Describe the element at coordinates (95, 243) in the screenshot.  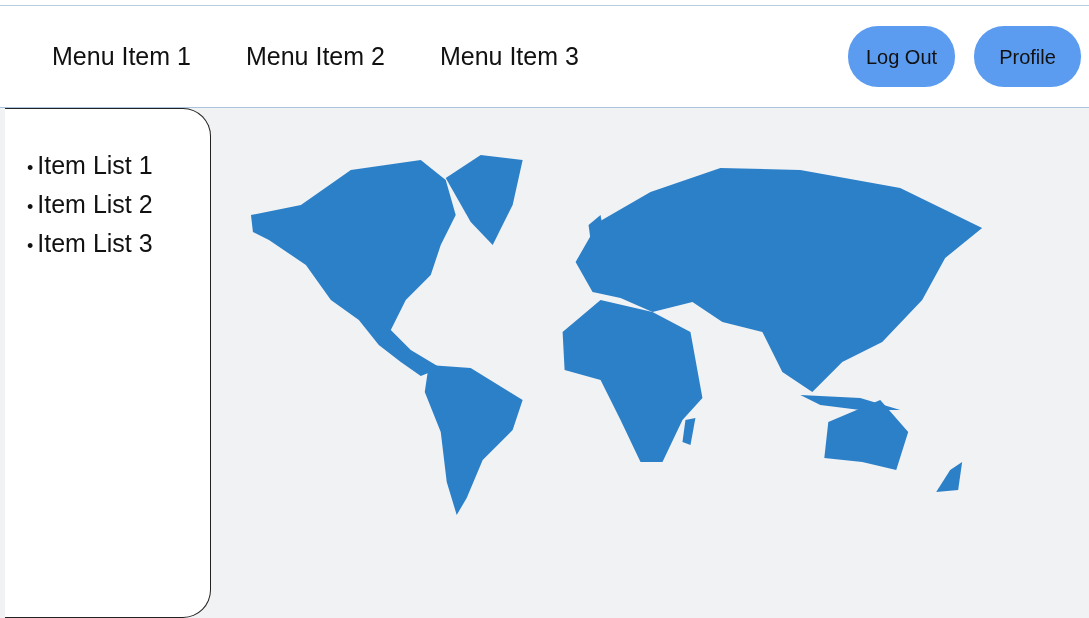
I see `list-item: Item List 3` at that location.